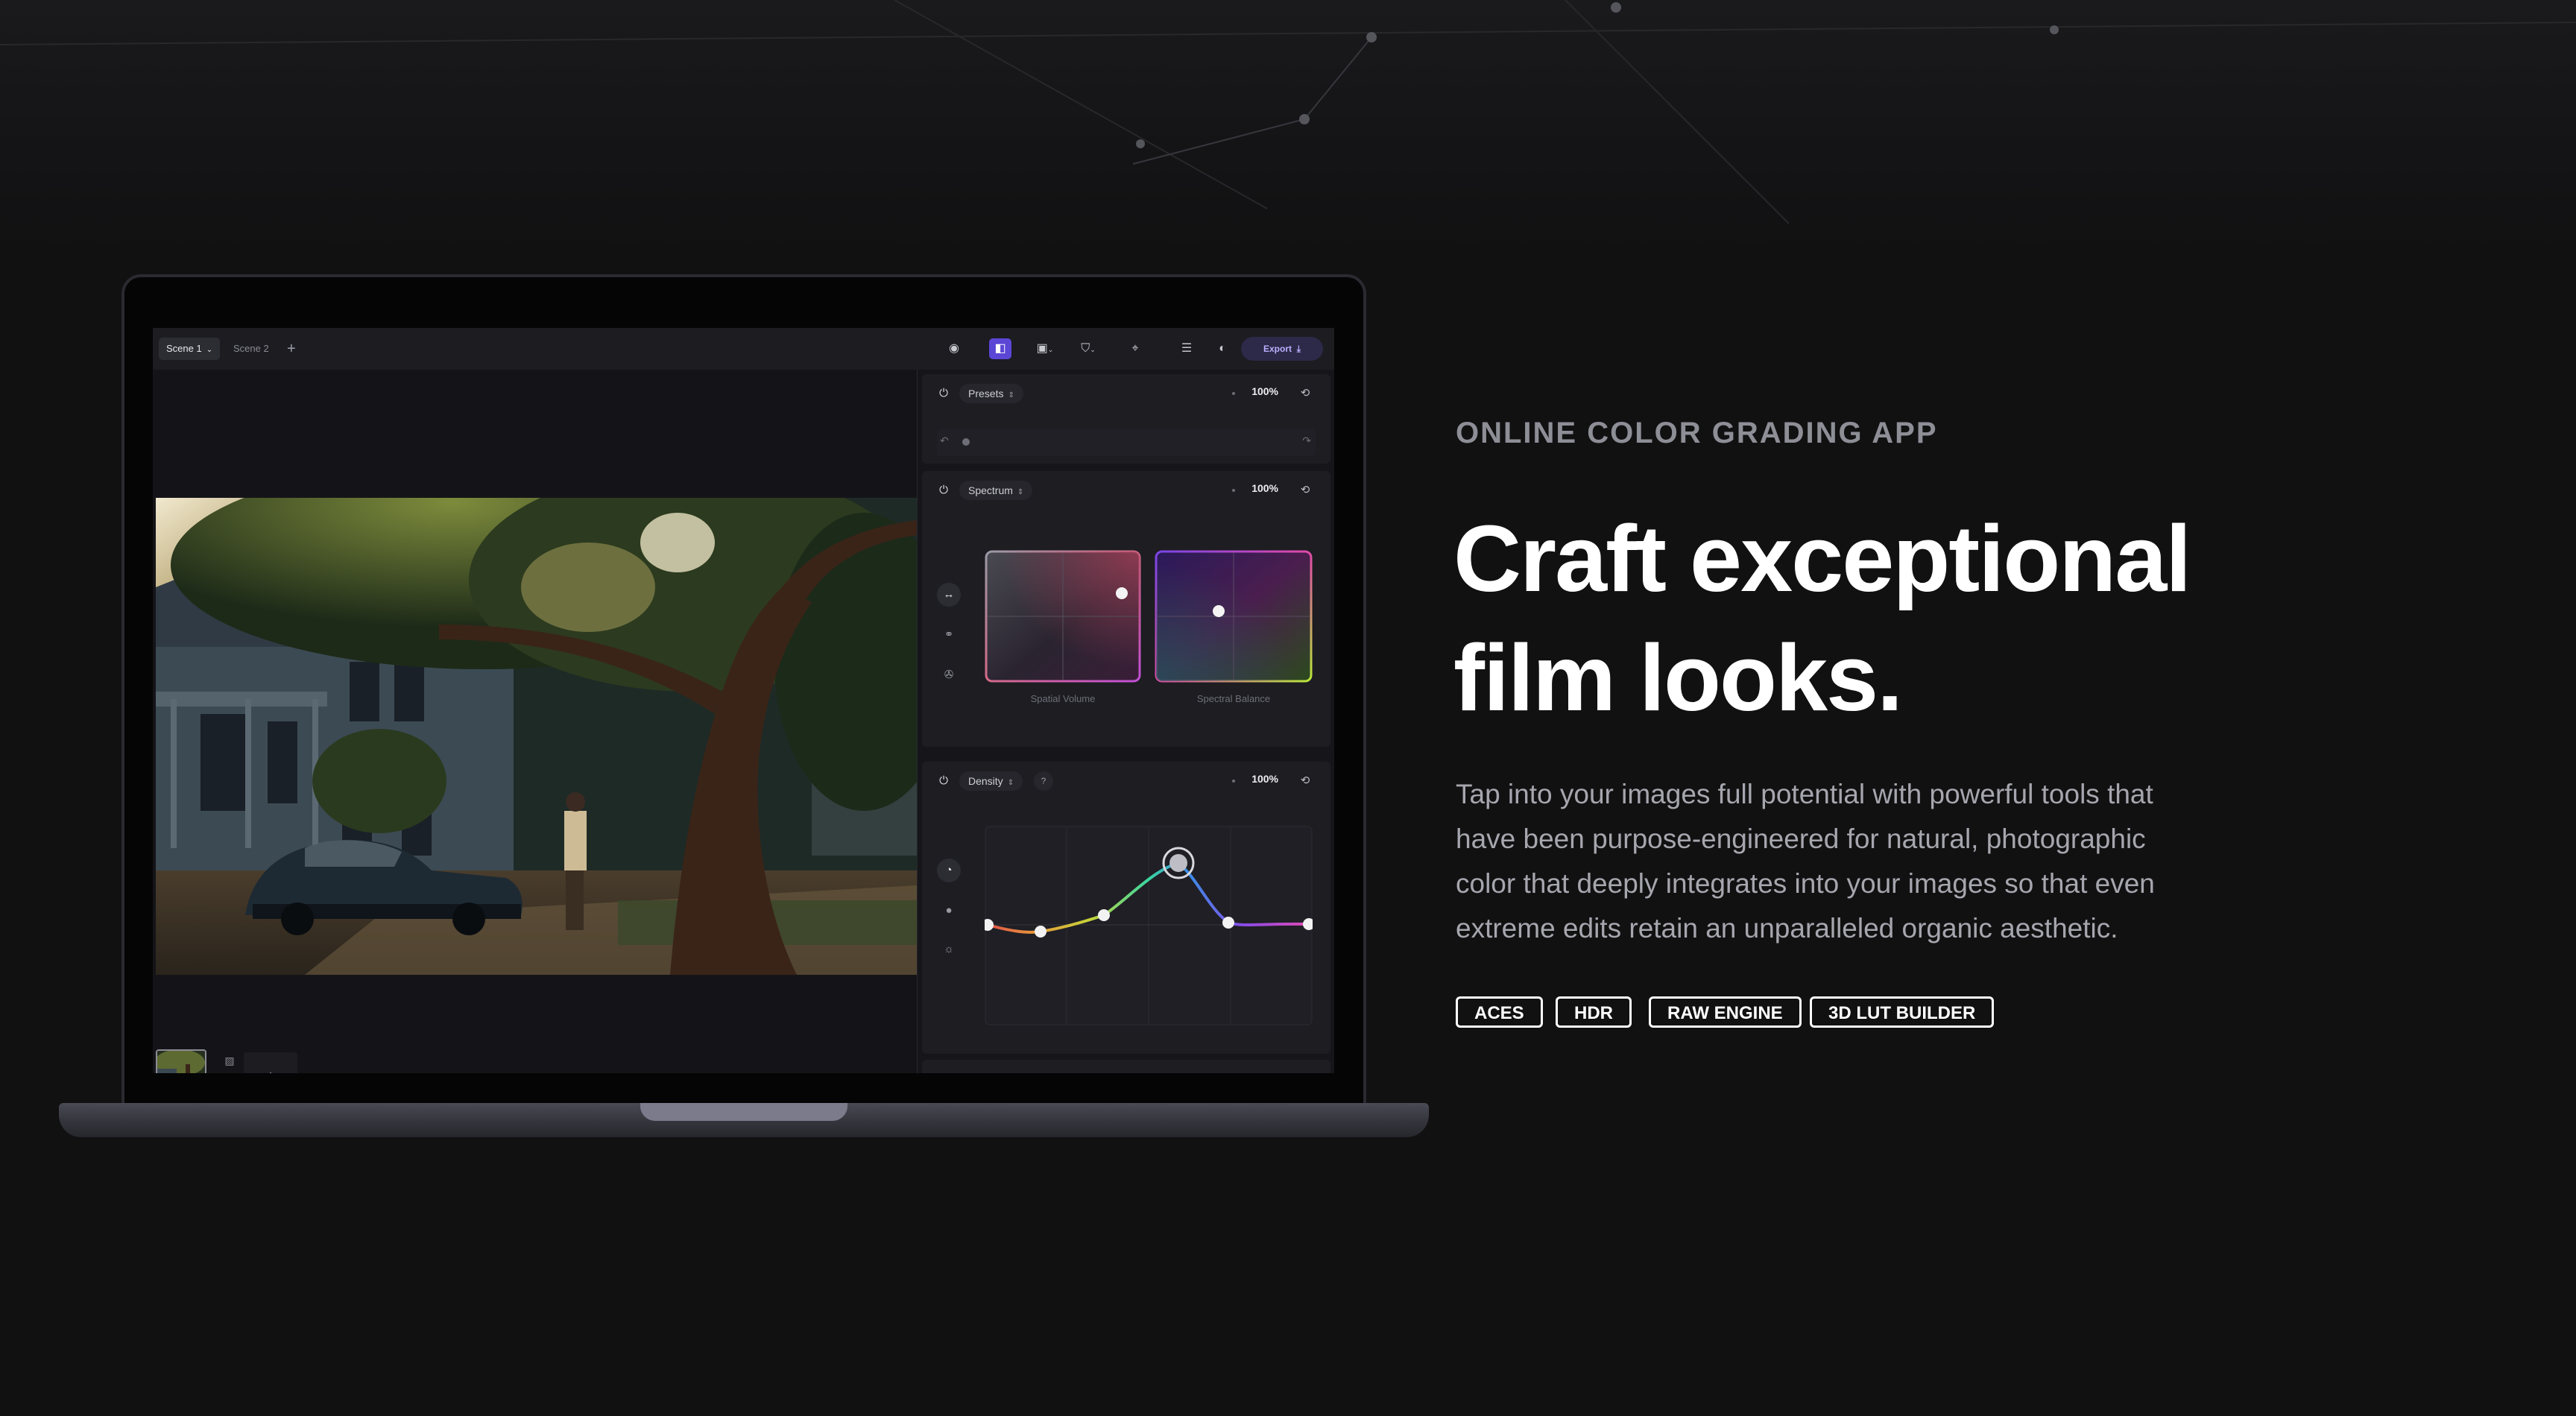 Image resolution: width=2576 pixels, height=1416 pixels. What do you see at coordinates (1043, 781) in the screenshot?
I see `help-button: ?` at bounding box center [1043, 781].